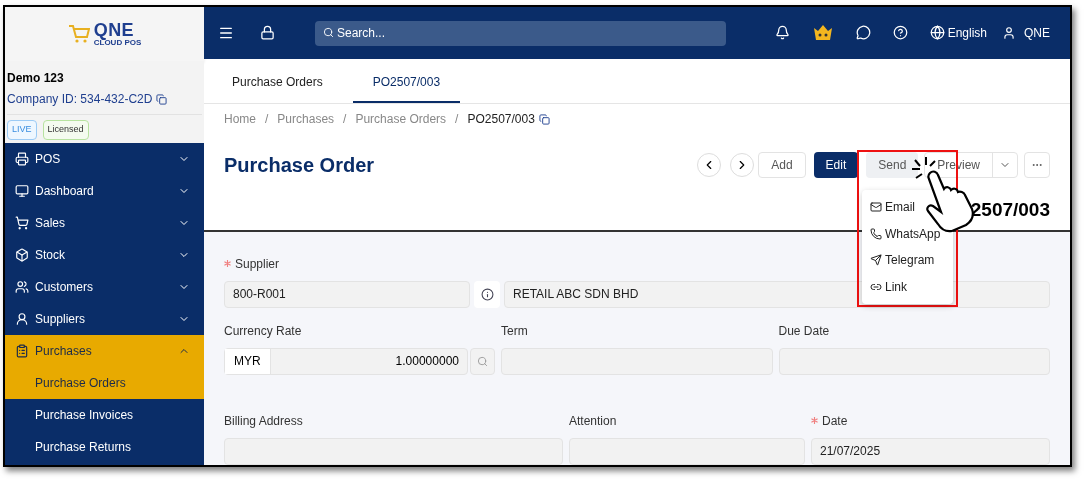 The image size is (1084, 479). What do you see at coordinates (836, 164) in the screenshot?
I see `edit-button: Edit` at bounding box center [836, 164].